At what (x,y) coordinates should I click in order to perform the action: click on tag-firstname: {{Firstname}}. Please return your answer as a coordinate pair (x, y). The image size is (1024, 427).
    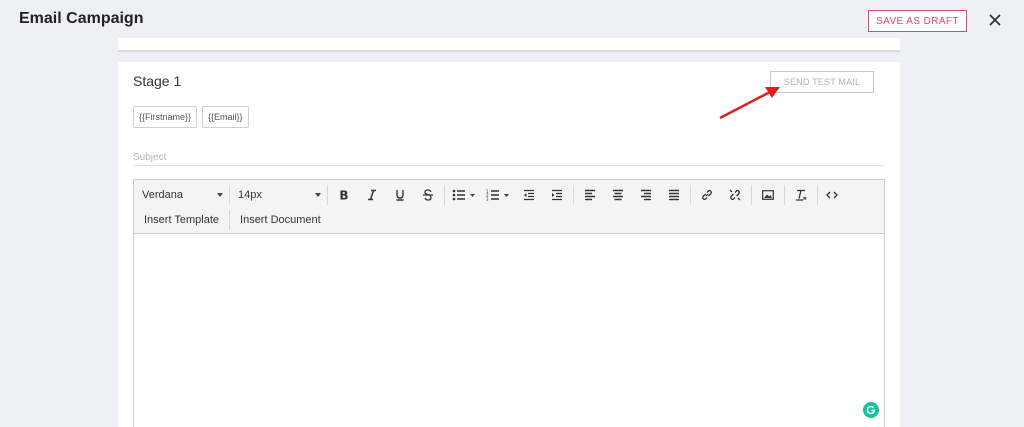
    Looking at the image, I should click on (165, 117).